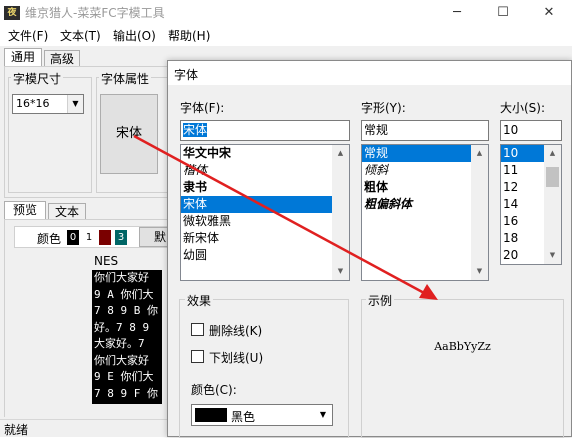 This screenshot has width=572, height=438. What do you see at coordinates (425, 130) in the screenshot?
I see `style-input: 常规` at bounding box center [425, 130].